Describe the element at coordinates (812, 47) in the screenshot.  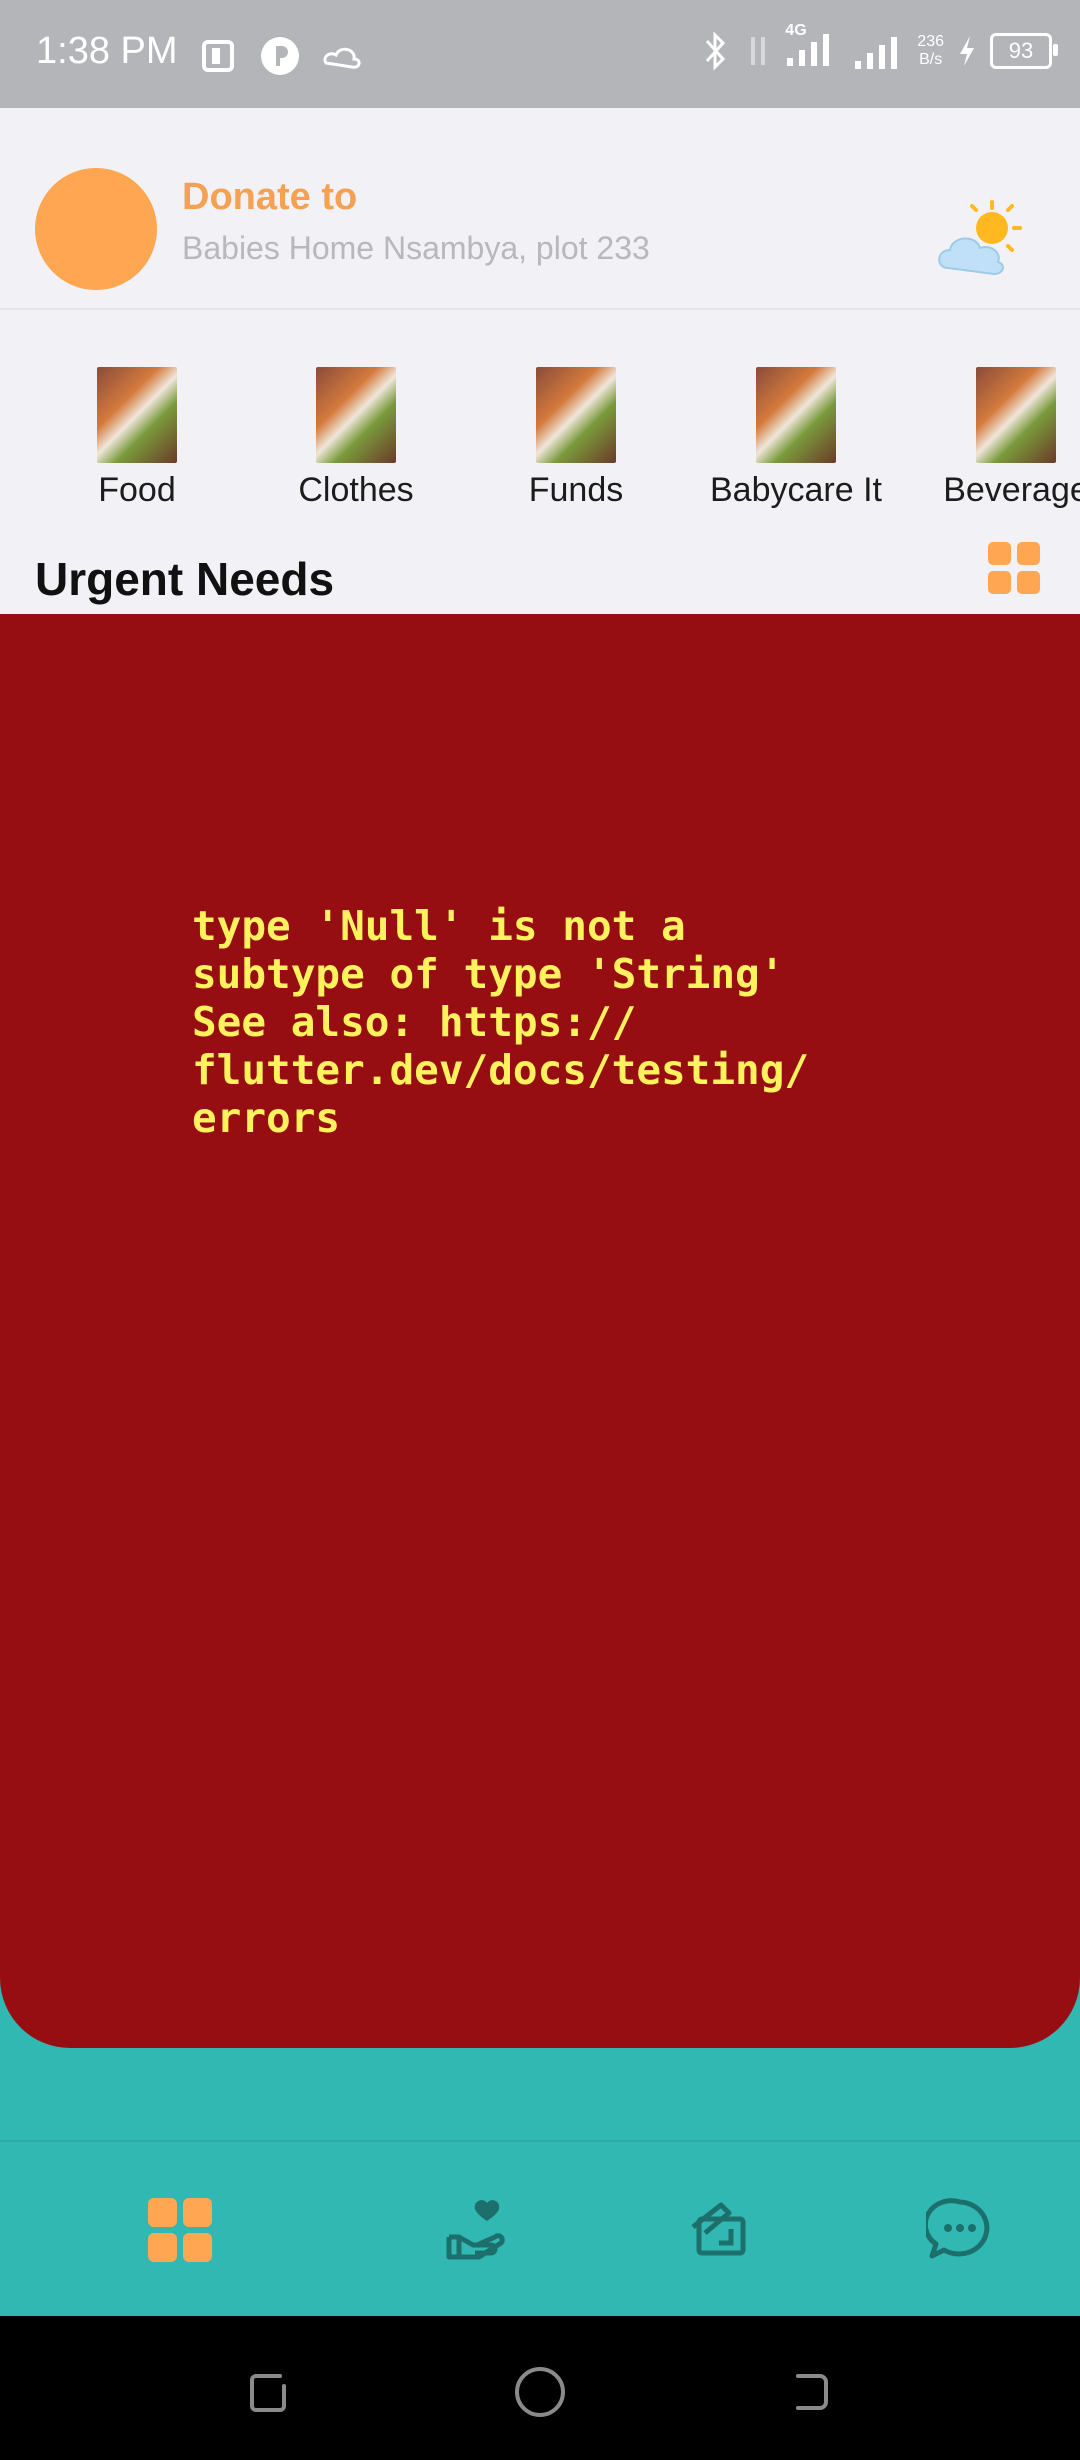
I see `signal-4g-icon: 4G` at that location.